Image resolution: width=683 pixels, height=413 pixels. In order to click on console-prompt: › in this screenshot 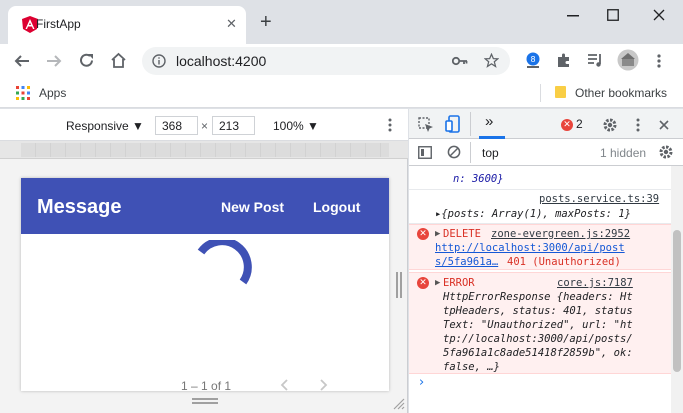, I will do `click(421, 383)`.